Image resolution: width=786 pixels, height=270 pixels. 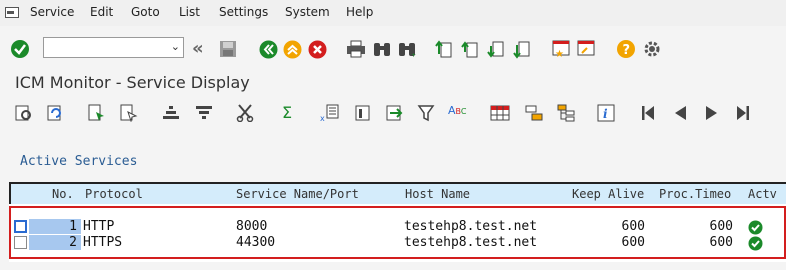 What do you see at coordinates (198, 48) in the screenshot?
I see `save-history-icon: «` at bounding box center [198, 48].